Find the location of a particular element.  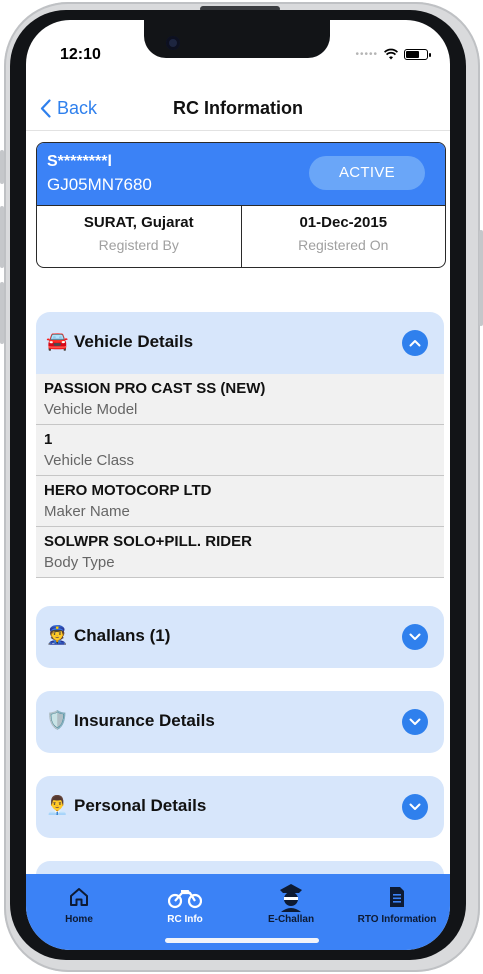

shield-icon: 🛡️ is located at coordinates (57, 720).